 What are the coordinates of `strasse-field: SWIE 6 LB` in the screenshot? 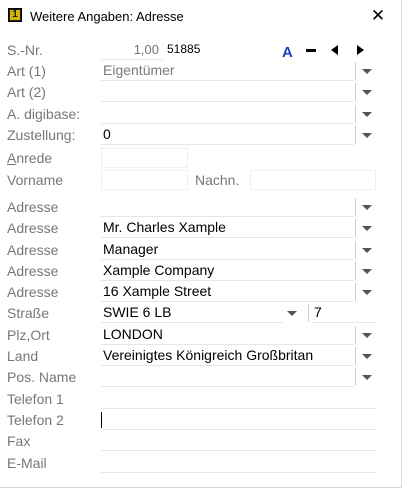 It's located at (192, 313).